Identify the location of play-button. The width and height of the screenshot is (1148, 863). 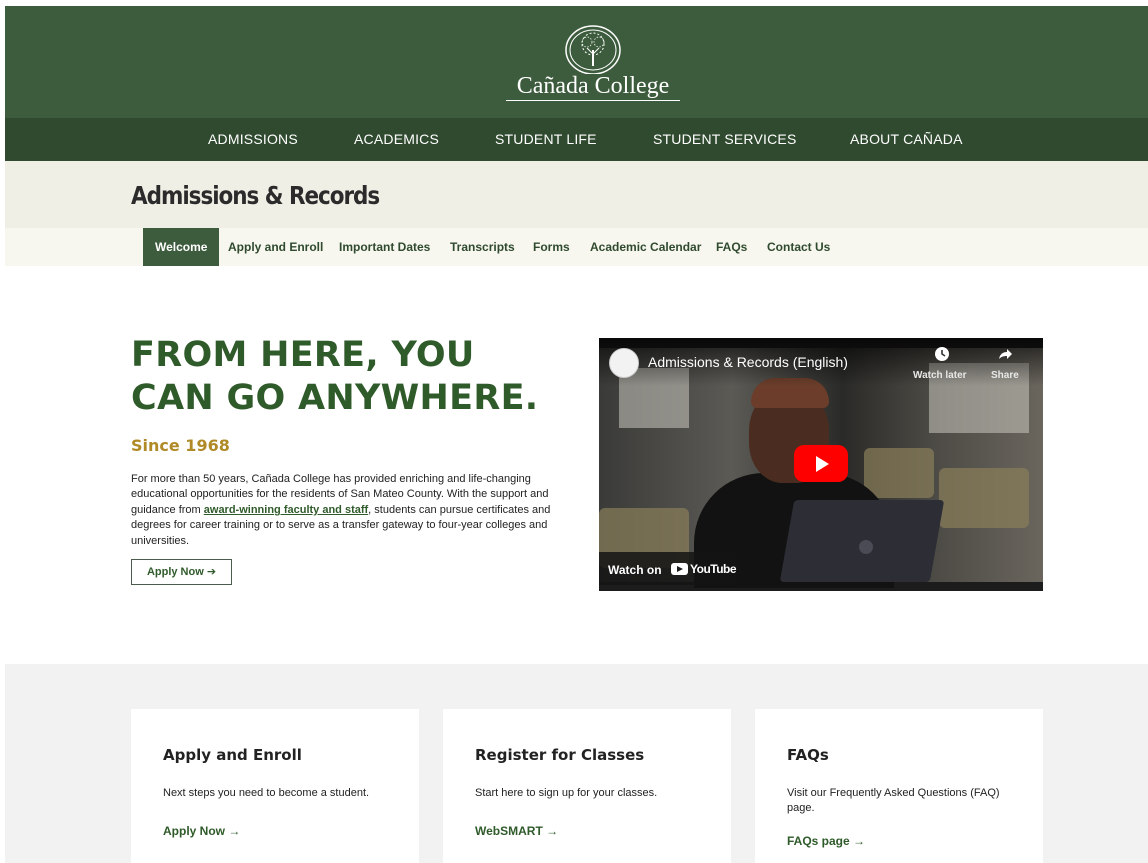
(821, 463).